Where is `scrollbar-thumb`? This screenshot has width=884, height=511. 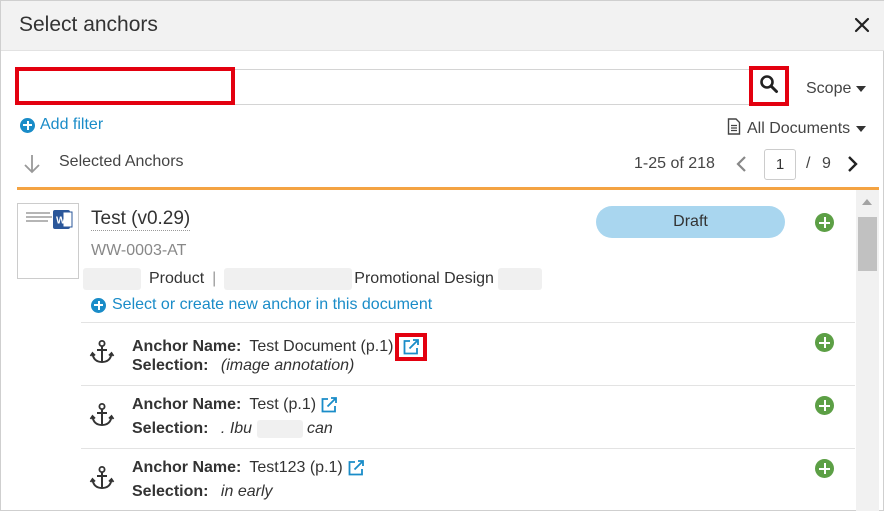 scrollbar-thumb is located at coordinates (867, 244).